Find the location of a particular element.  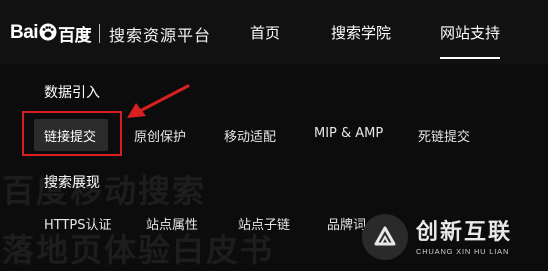

menu-item-https: HTTPS认证 is located at coordinates (78, 223).